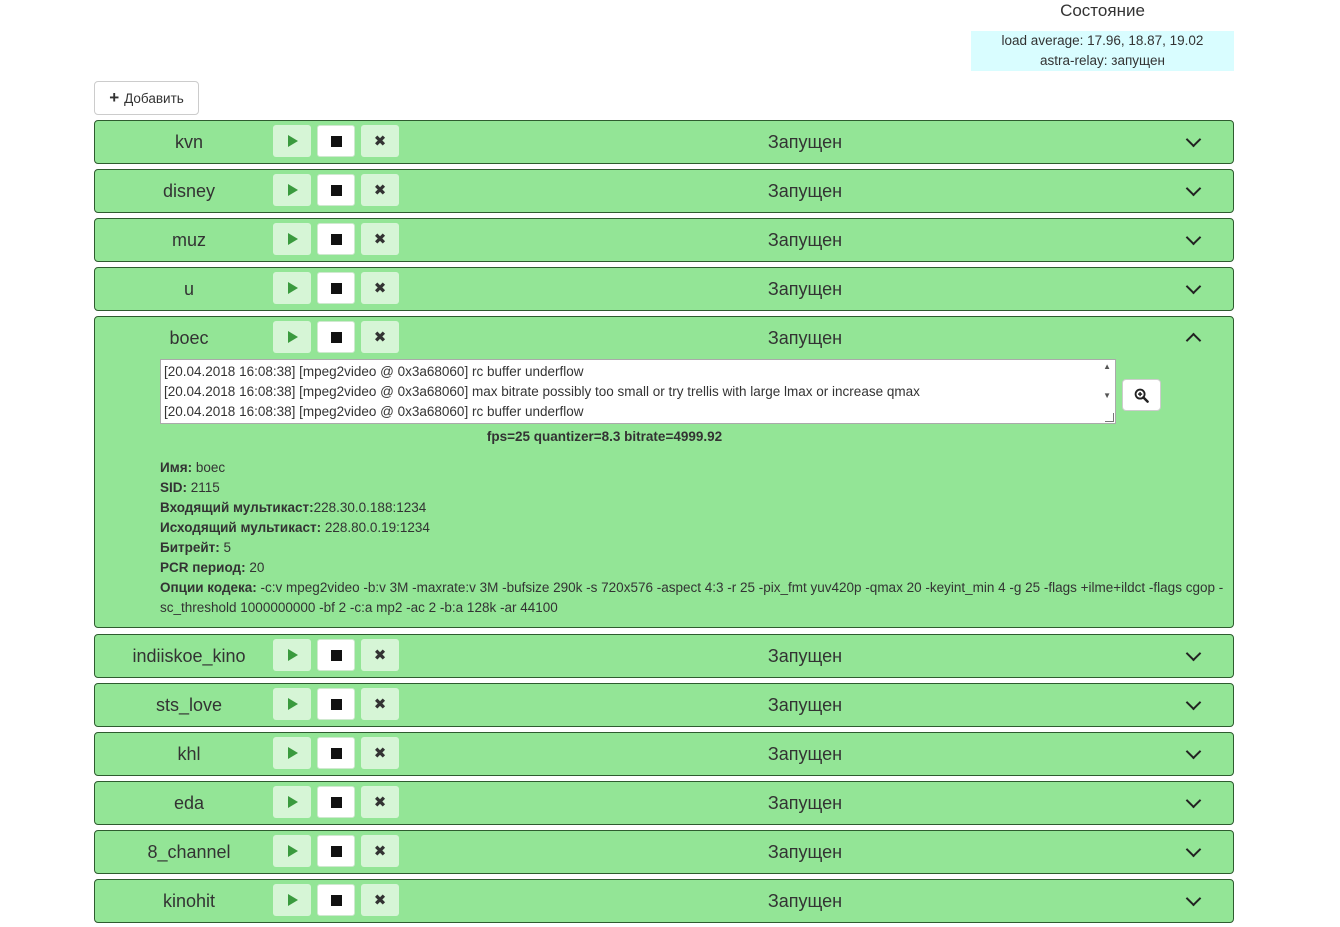 This screenshot has width=1340, height=927. Describe the element at coordinates (664, 142) in the screenshot. I see `stream-row: kvn ✖ Запущен` at that location.